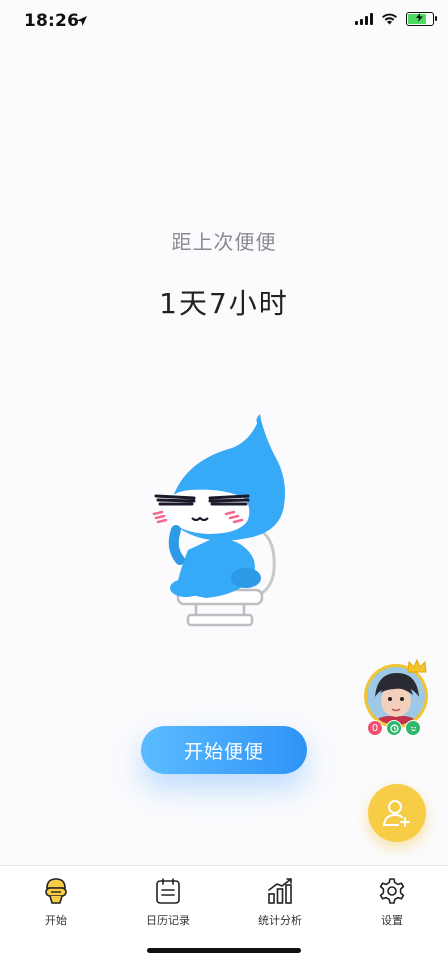 This screenshot has width=448, height=961. Describe the element at coordinates (224, 242) in the screenshot. I see `since-last-label: 距上次便便` at that location.